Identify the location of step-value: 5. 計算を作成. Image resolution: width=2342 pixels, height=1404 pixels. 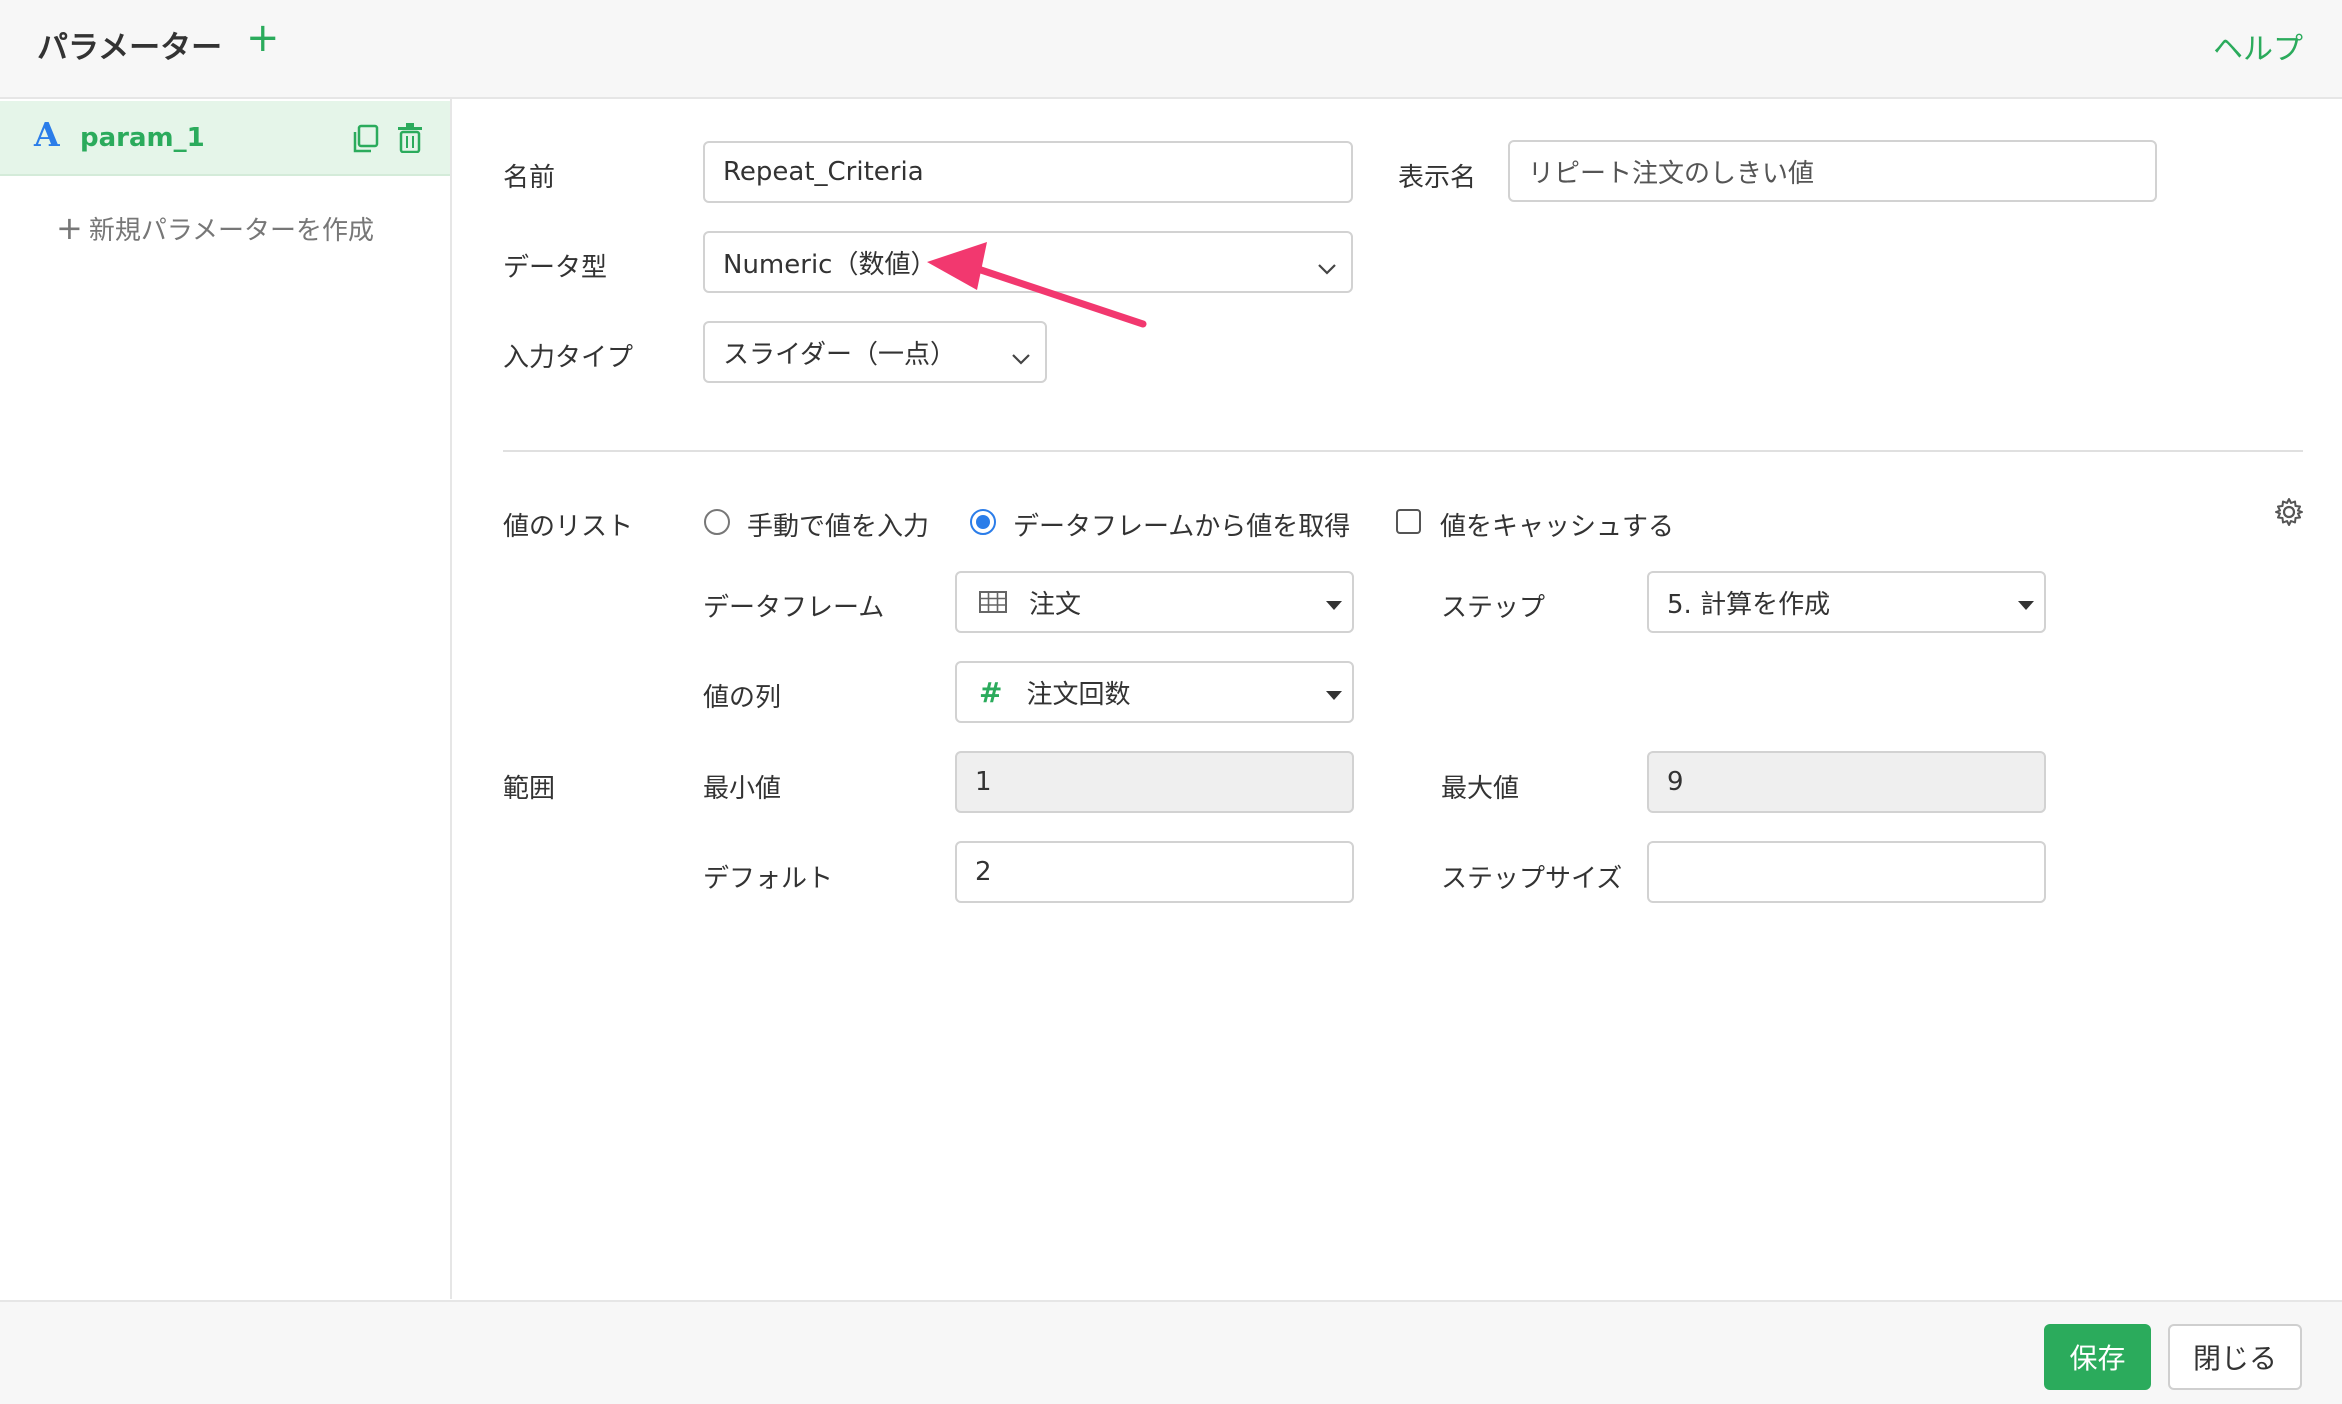
(1749, 604).